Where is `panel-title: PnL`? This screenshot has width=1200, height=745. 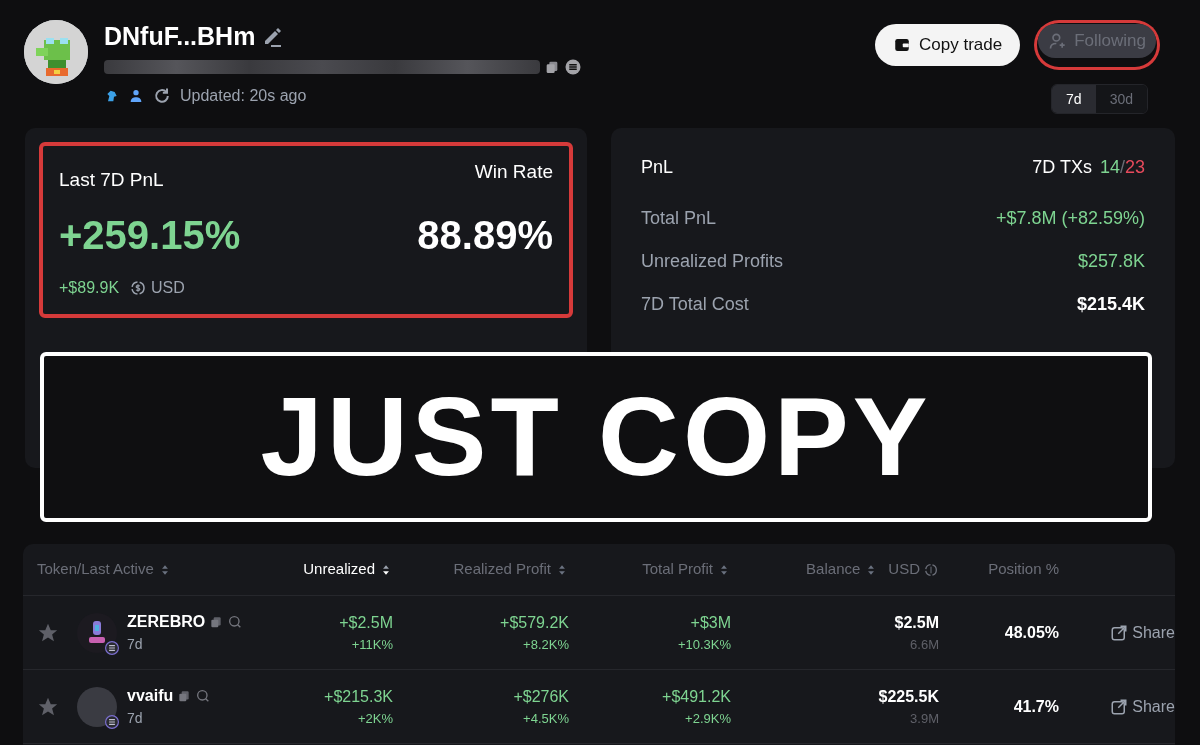 panel-title: PnL is located at coordinates (657, 167).